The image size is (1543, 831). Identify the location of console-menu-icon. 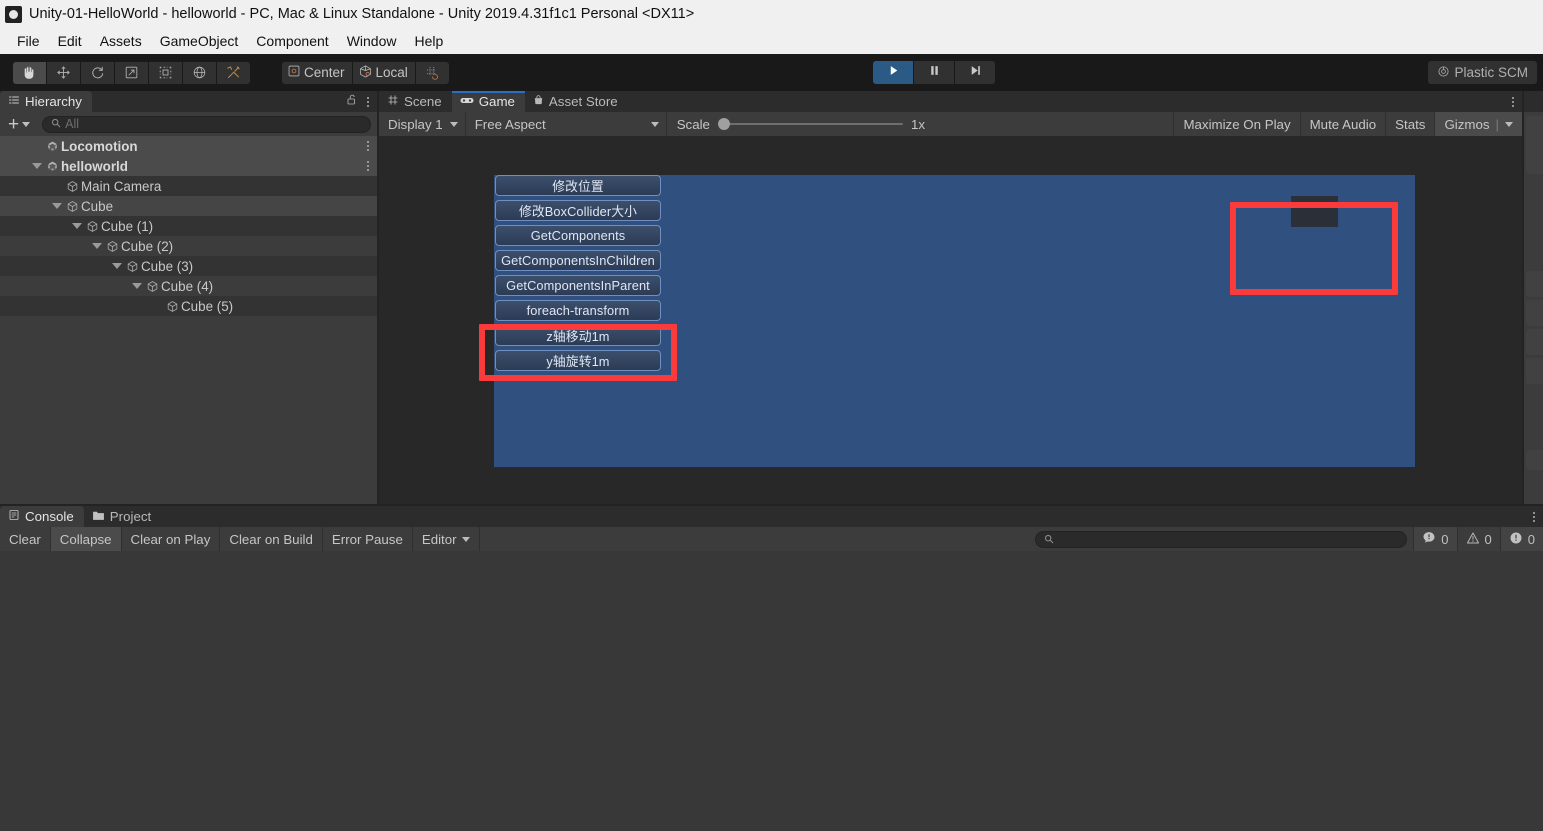
(1534, 516).